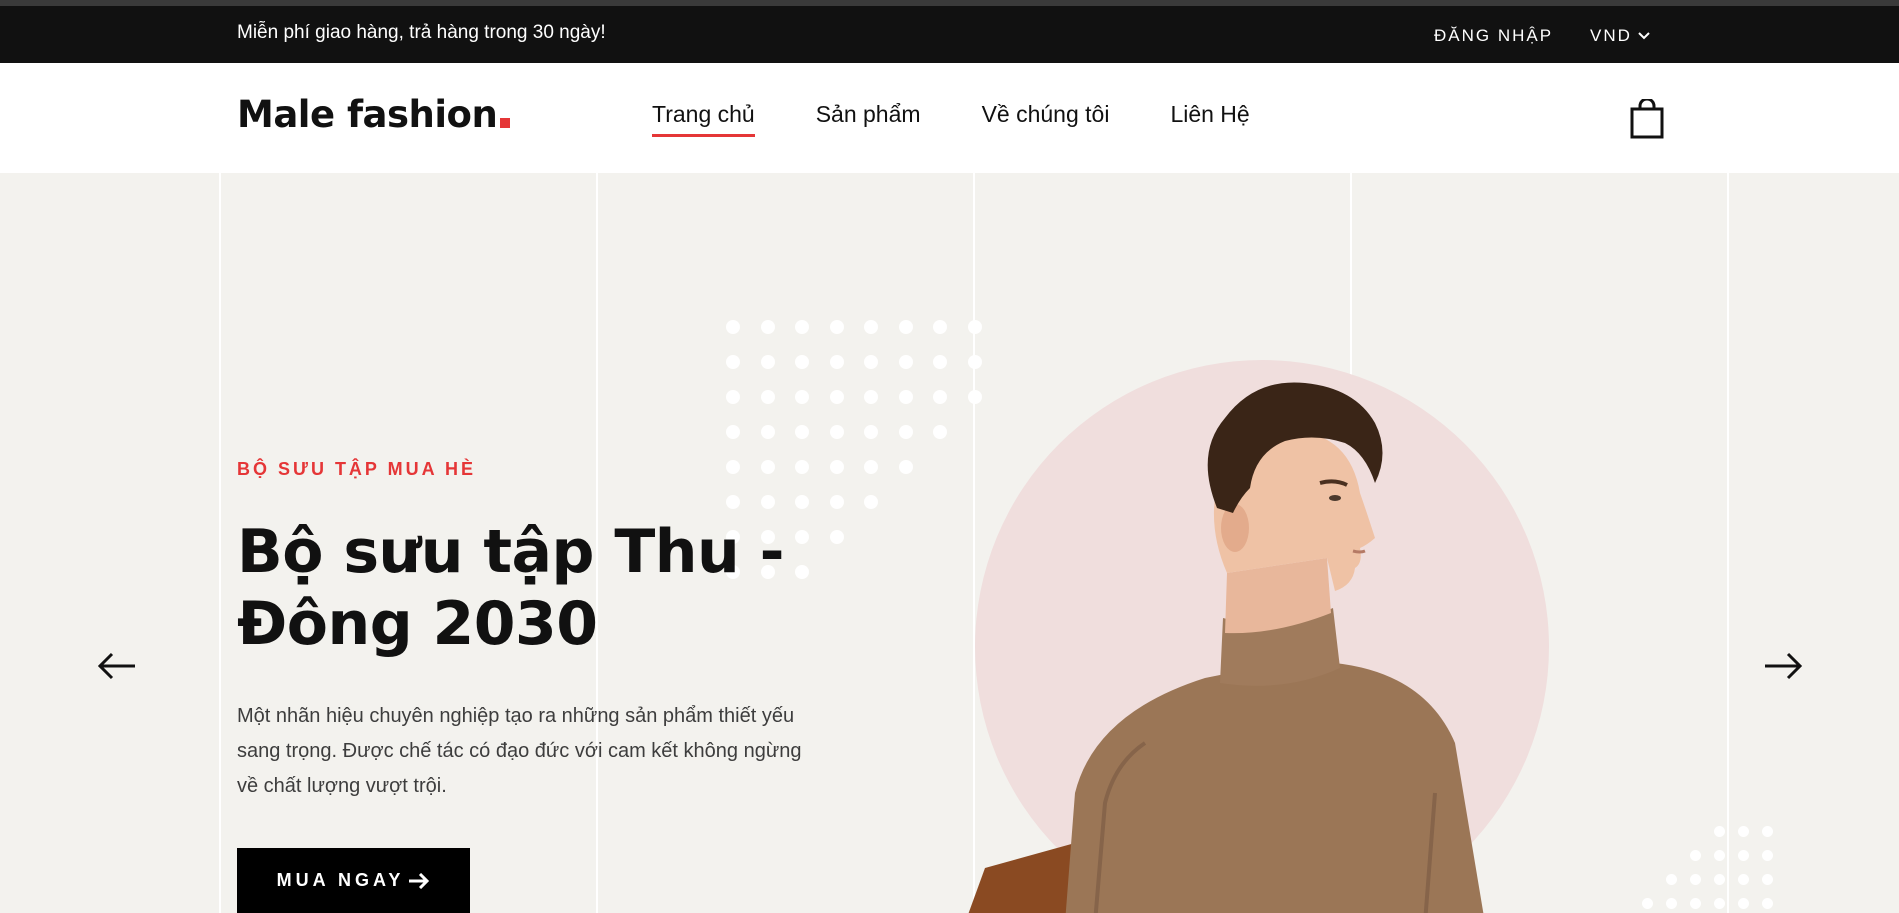  I want to click on shopping-bag-icon, so click(1647, 119).